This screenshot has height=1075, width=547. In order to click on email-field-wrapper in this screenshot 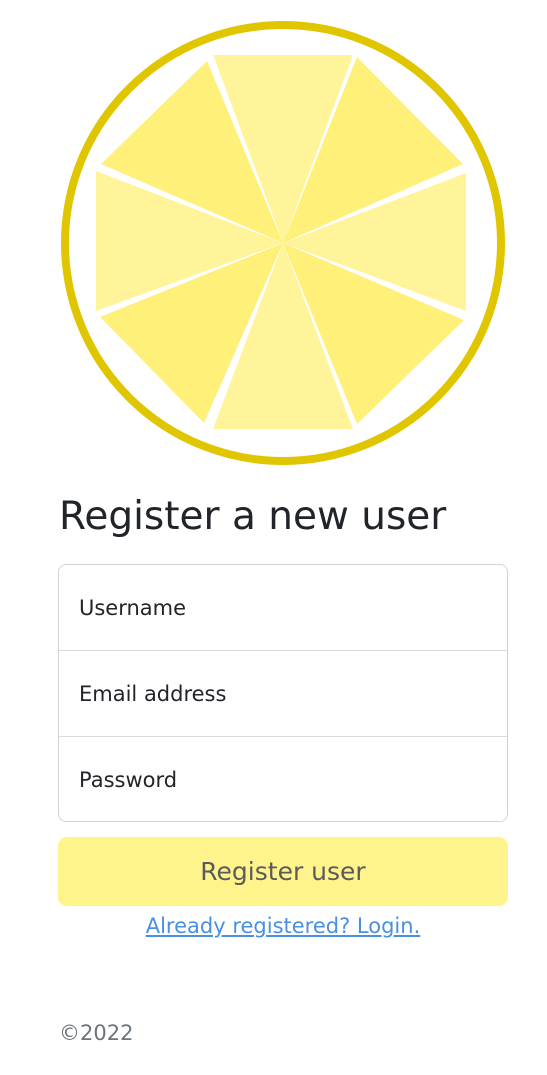, I will do `click(283, 694)`.